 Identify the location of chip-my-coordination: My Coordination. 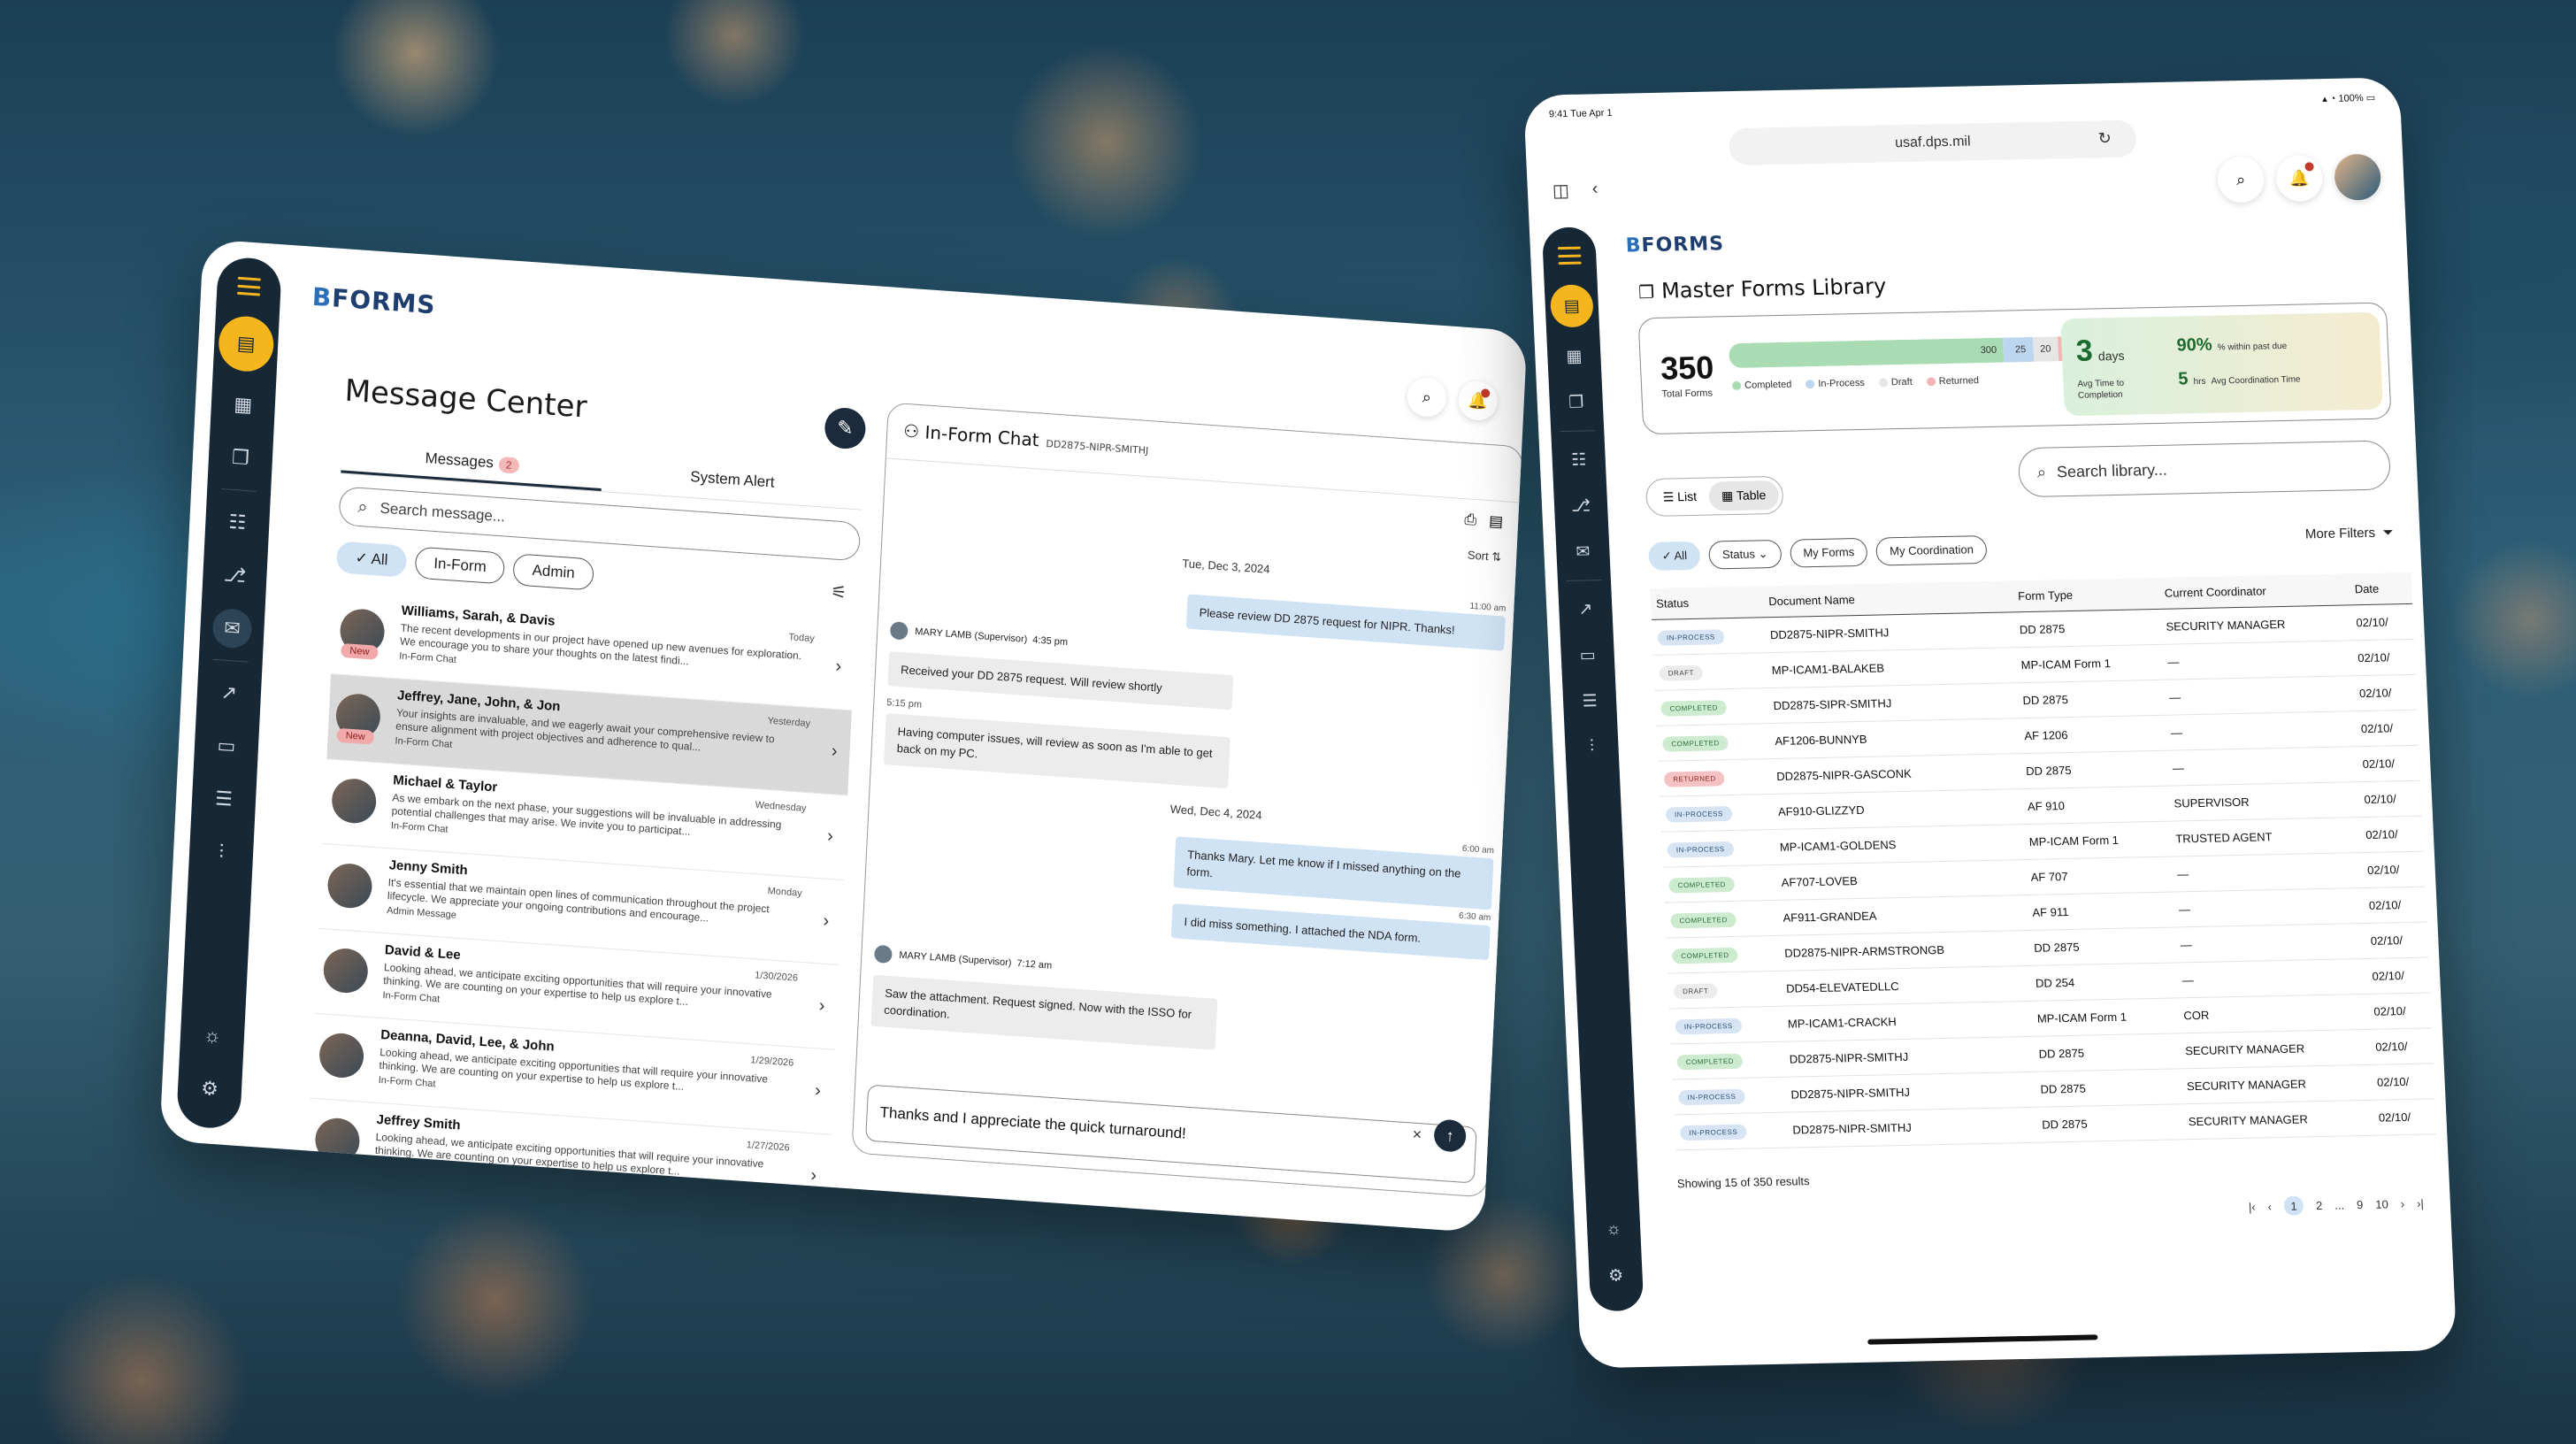
(1931, 551).